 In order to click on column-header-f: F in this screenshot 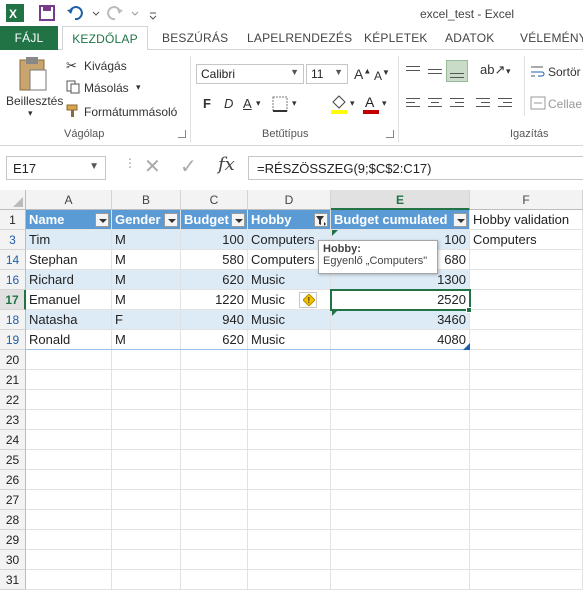, I will do `click(526, 200)`.